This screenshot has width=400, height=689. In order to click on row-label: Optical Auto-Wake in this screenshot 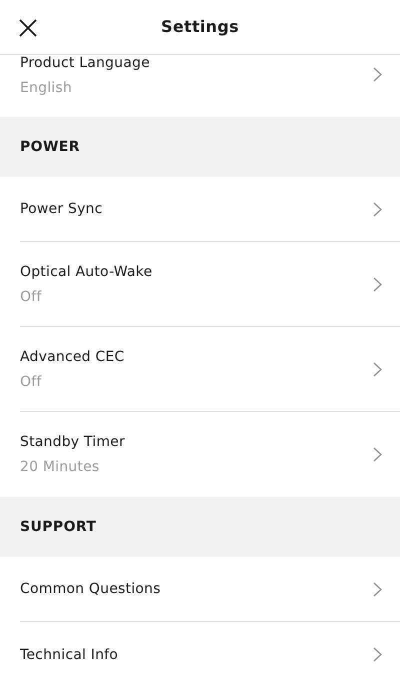, I will do `click(86, 272)`.